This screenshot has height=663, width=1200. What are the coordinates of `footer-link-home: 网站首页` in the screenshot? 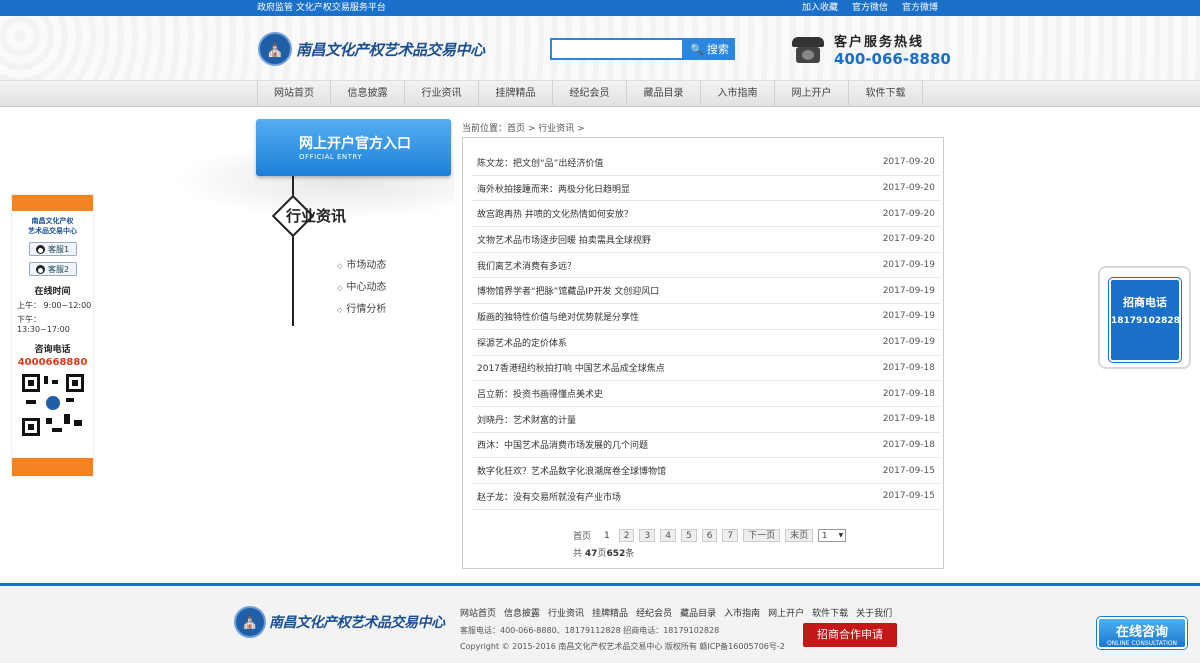 It's located at (478, 612).